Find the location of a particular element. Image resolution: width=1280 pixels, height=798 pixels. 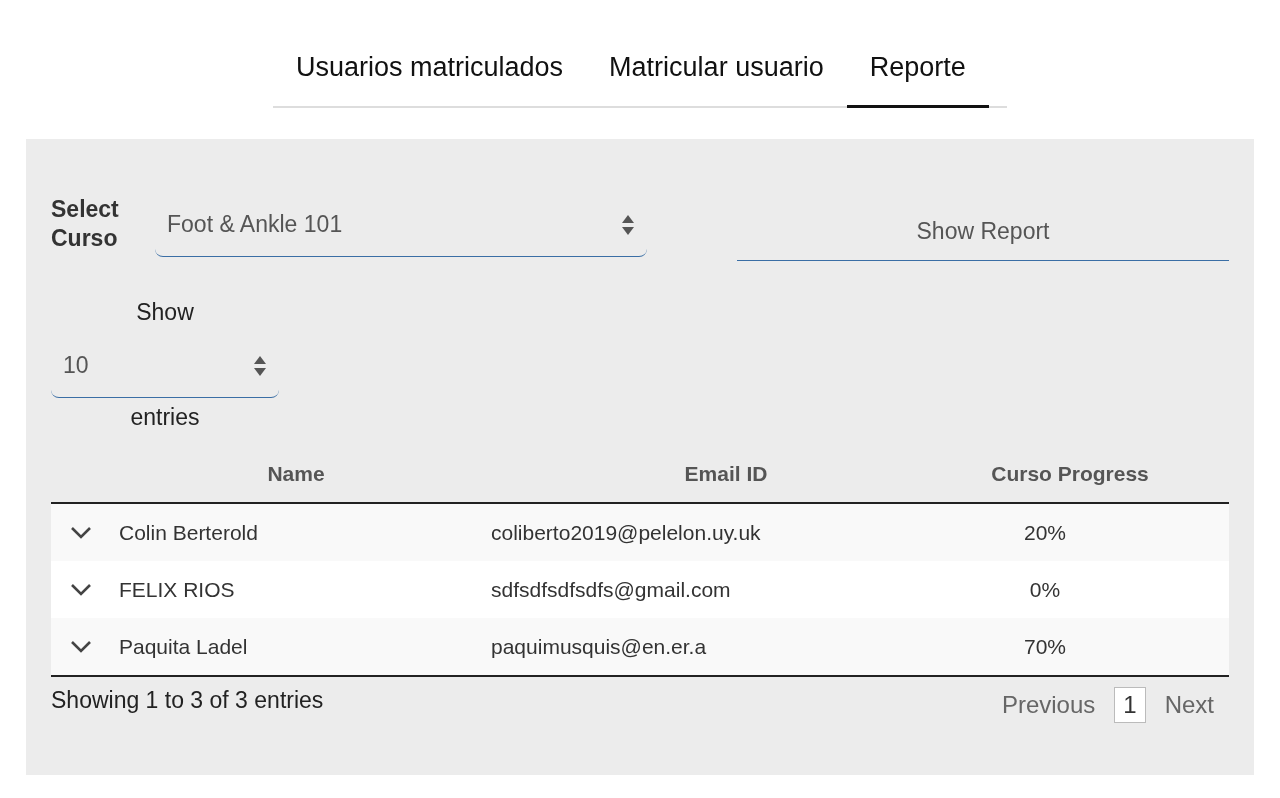

column-header: Email ID is located at coordinates (726, 473).